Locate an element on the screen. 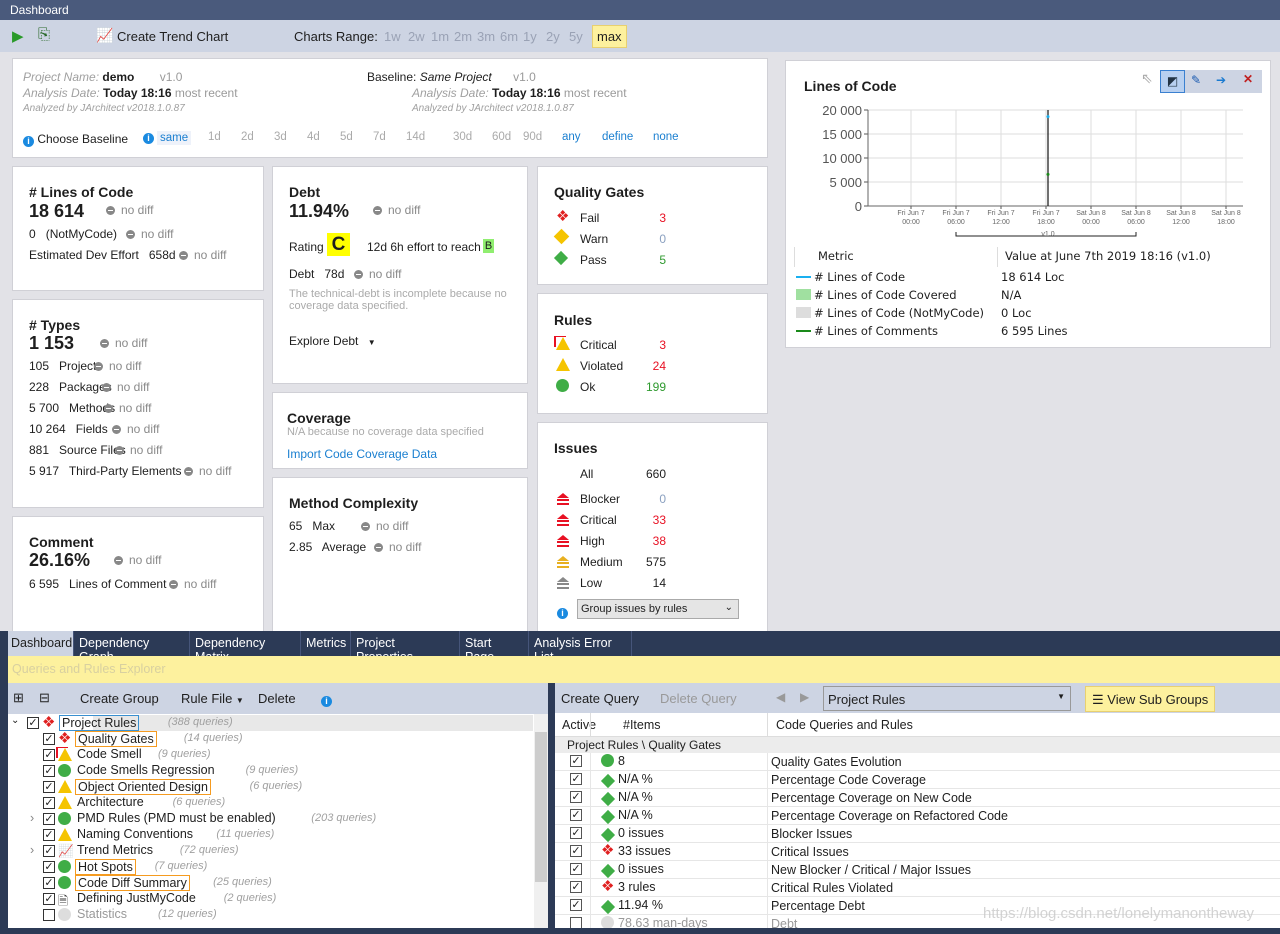 This screenshot has height=934, width=1280. issues-blocker-value: 0 is located at coordinates (647, 499).